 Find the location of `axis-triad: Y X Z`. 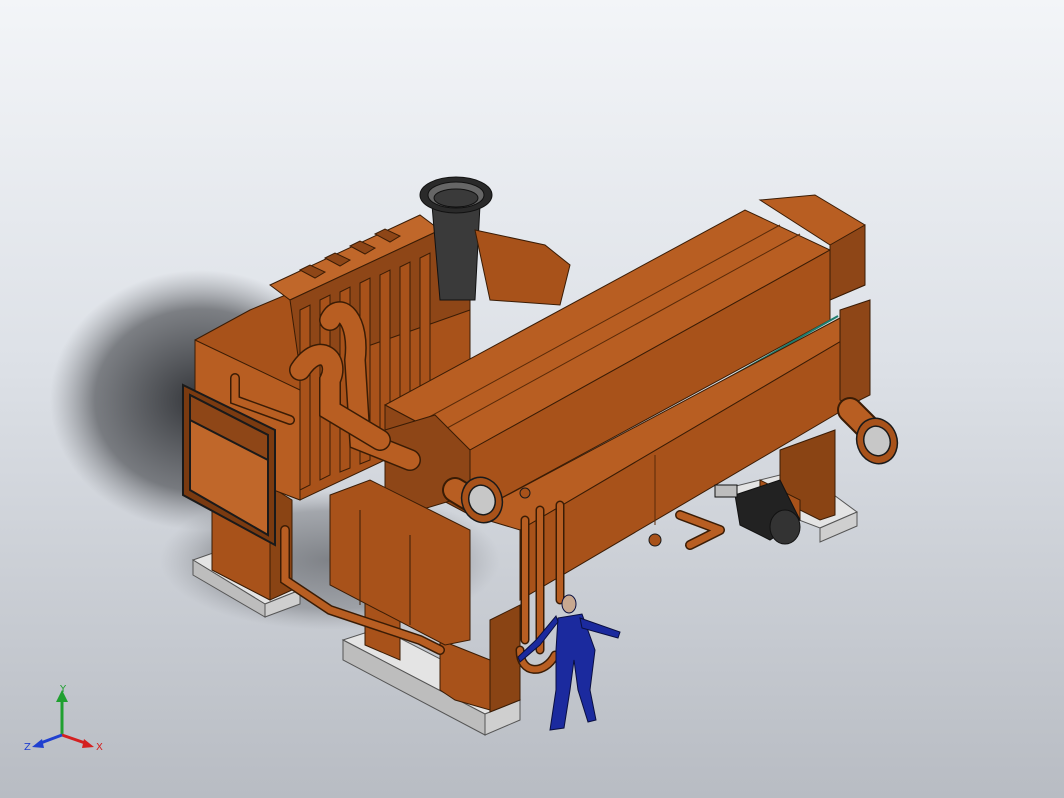

axis-triad: Y X Z is located at coordinates (63, 718).